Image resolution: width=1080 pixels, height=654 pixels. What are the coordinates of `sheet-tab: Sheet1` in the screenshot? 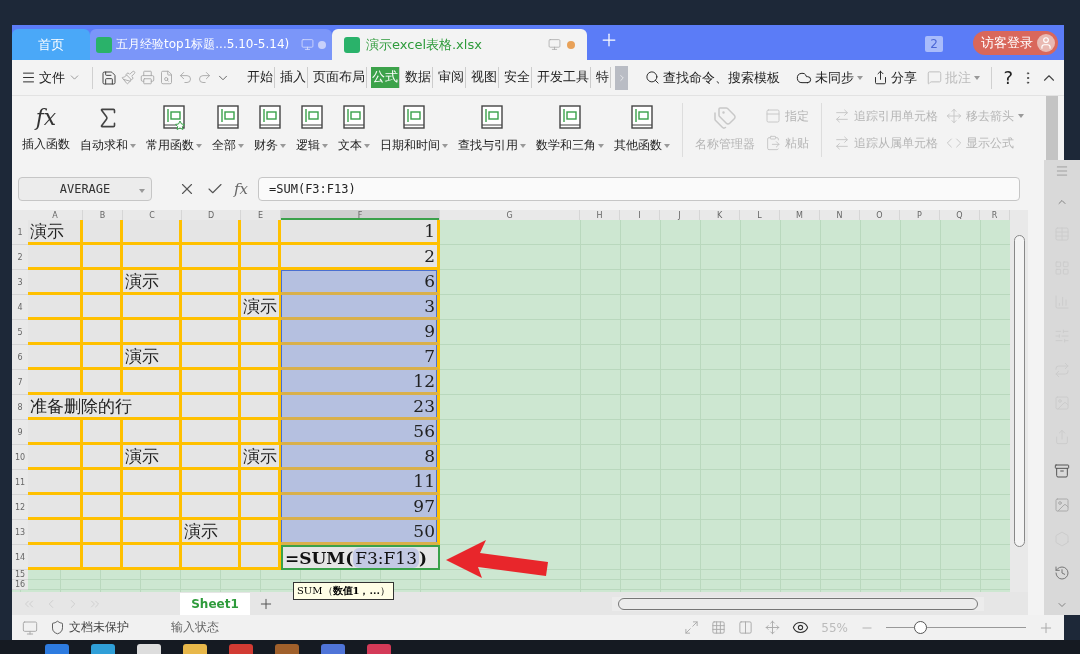 It's located at (215, 603).